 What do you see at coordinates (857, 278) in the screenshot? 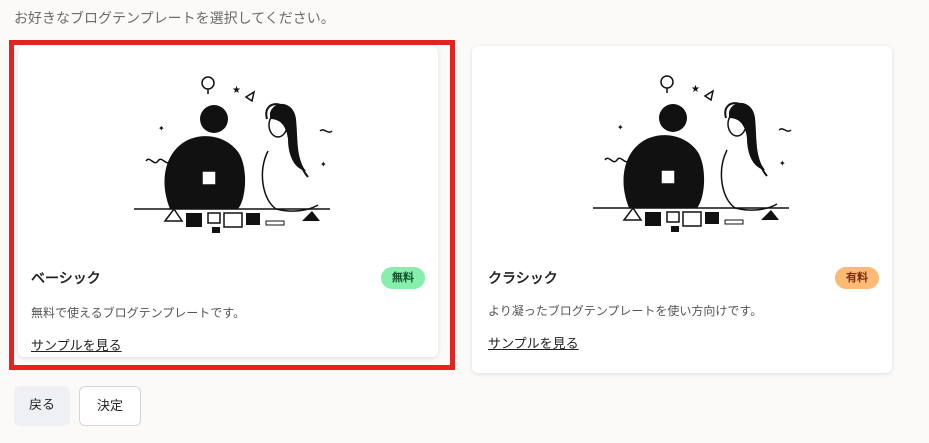
I see `paid-badge: 有料` at bounding box center [857, 278].